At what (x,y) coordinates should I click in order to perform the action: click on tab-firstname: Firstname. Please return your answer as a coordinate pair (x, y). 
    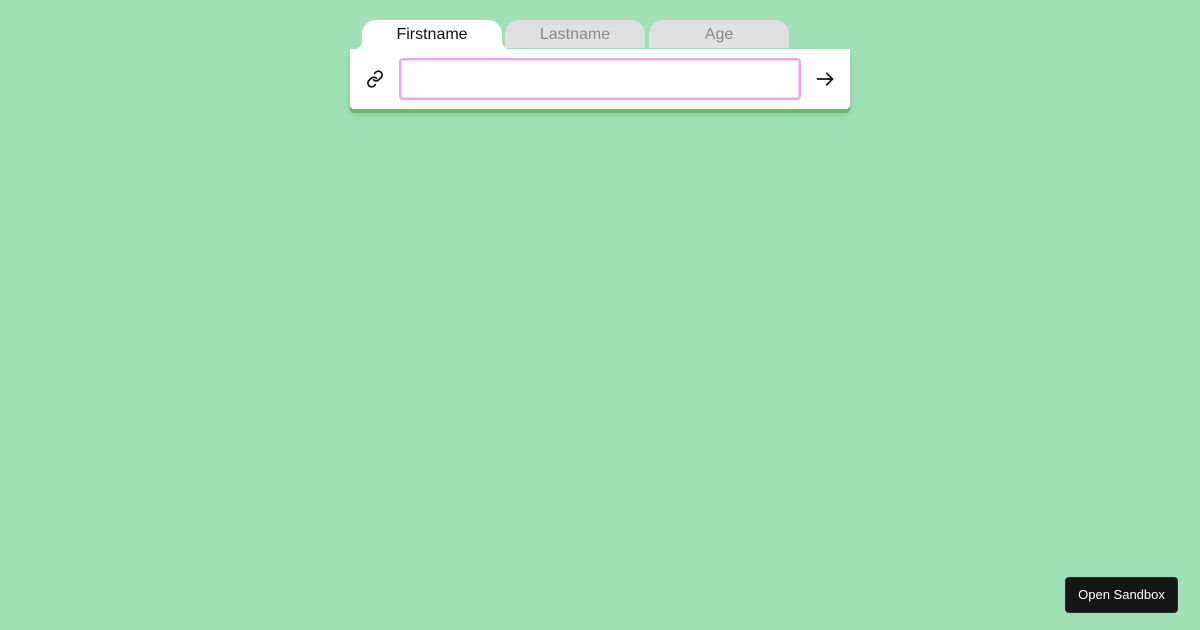
    Looking at the image, I should click on (432, 35).